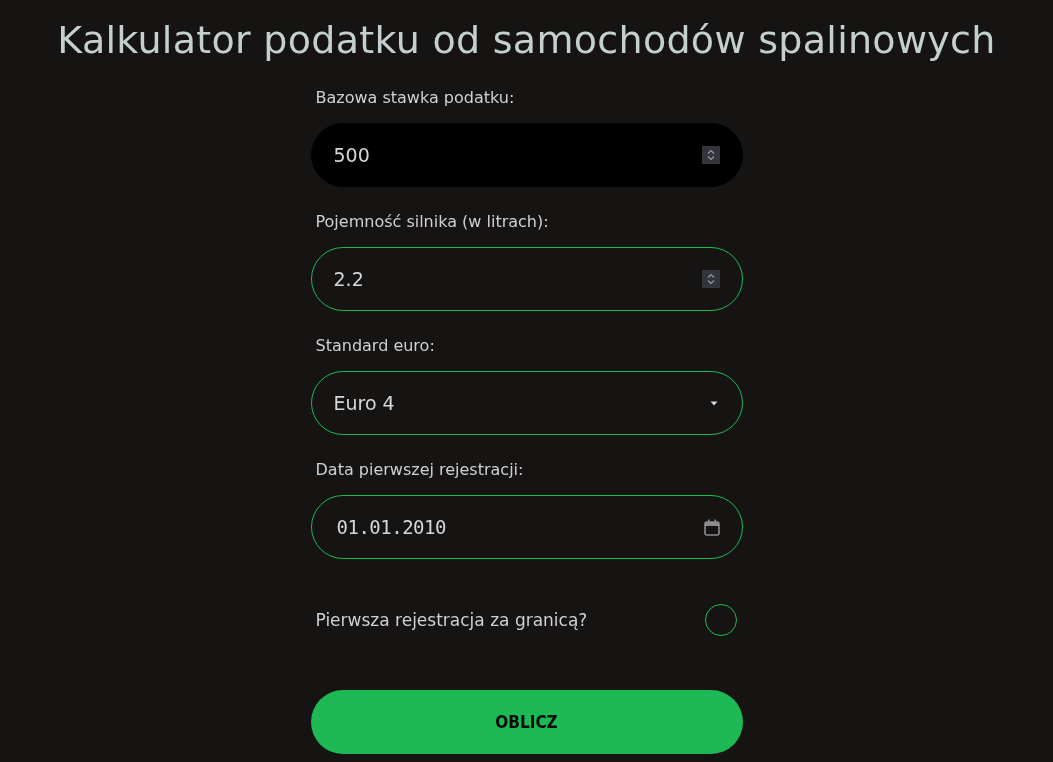  What do you see at coordinates (415, 98) in the screenshot?
I see `field-label: Bazowa stawka podatku:` at bounding box center [415, 98].